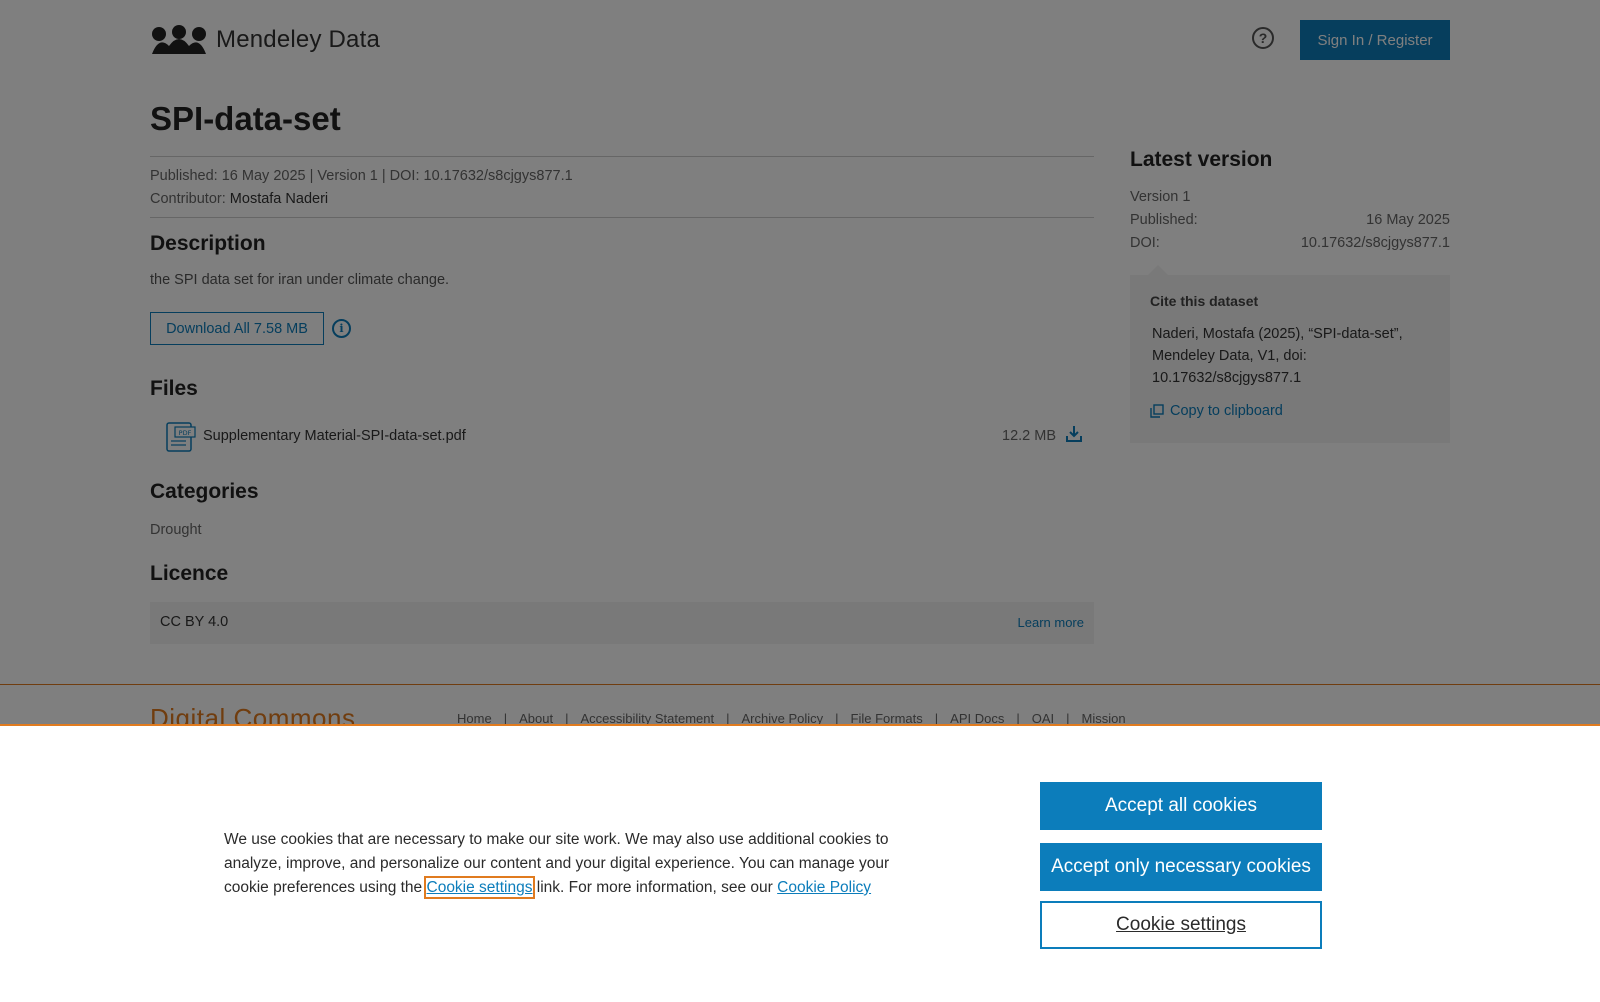 Image resolution: width=1600 pixels, height=1002 pixels. I want to click on accept-all-cookies-button: Accept all cookies, so click(1181, 806).